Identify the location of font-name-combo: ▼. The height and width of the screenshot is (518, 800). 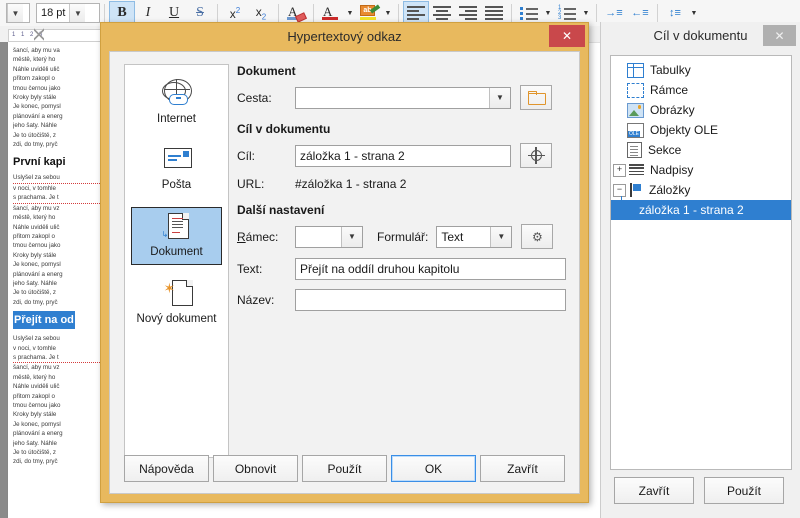
(18, 13).